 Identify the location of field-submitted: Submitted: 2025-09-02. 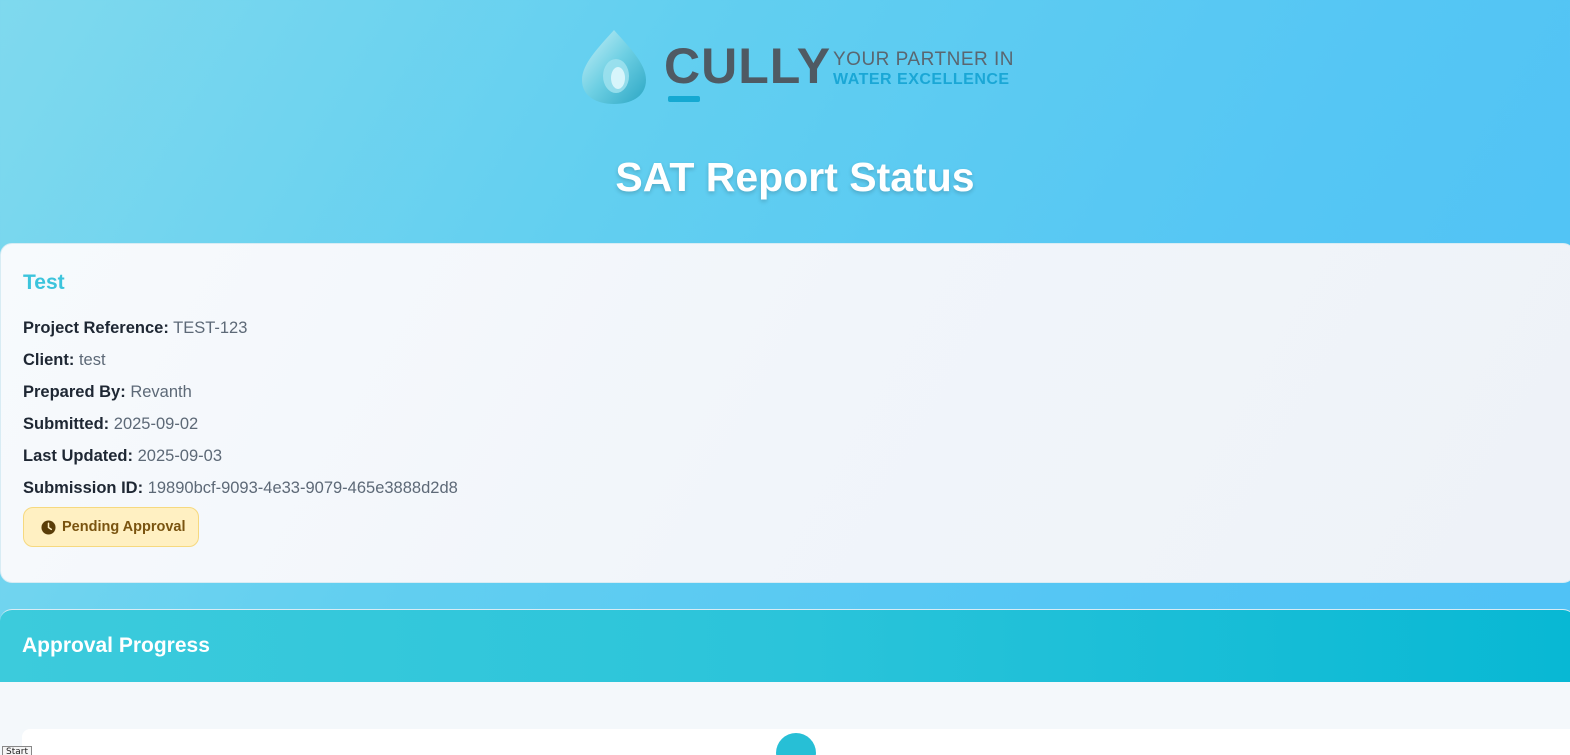
(110, 424).